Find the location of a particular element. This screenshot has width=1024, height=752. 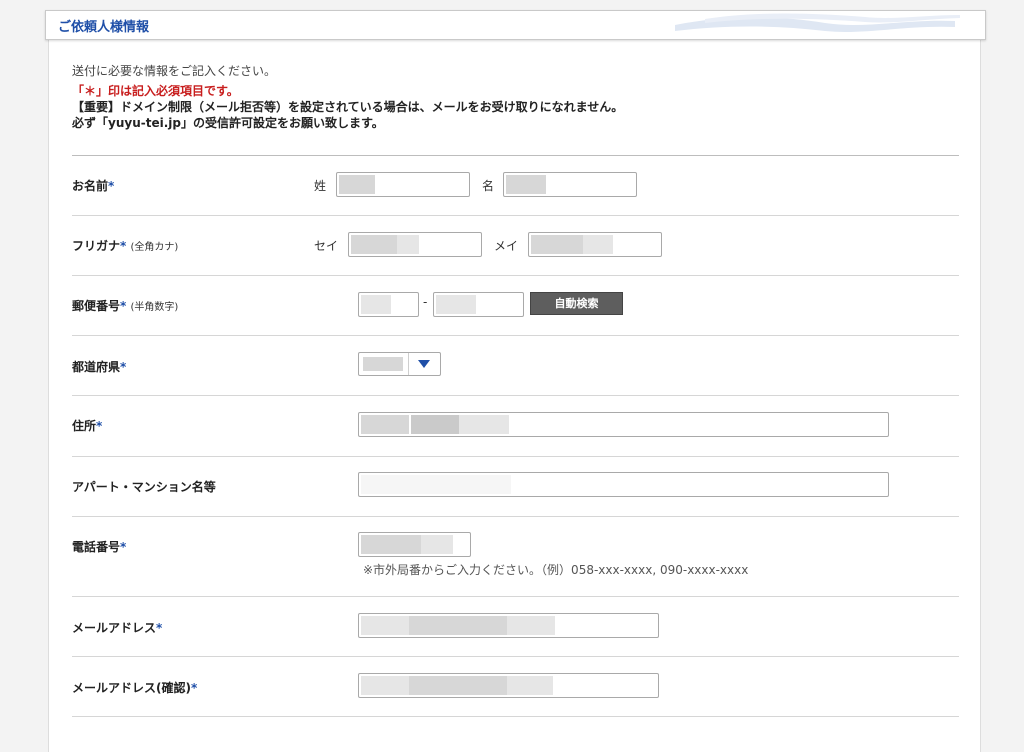

zip-label: 郵便番号* (半角数字) is located at coordinates (125, 306).